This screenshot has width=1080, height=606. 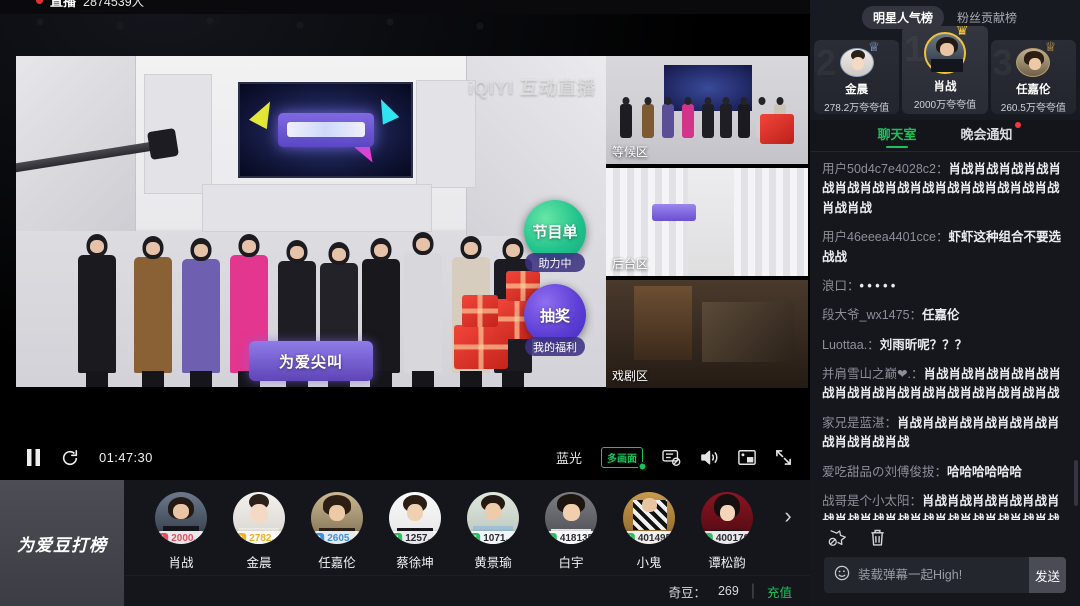 I want to click on idol-item: 2 2782... 金晨, so click(x=259, y=531).